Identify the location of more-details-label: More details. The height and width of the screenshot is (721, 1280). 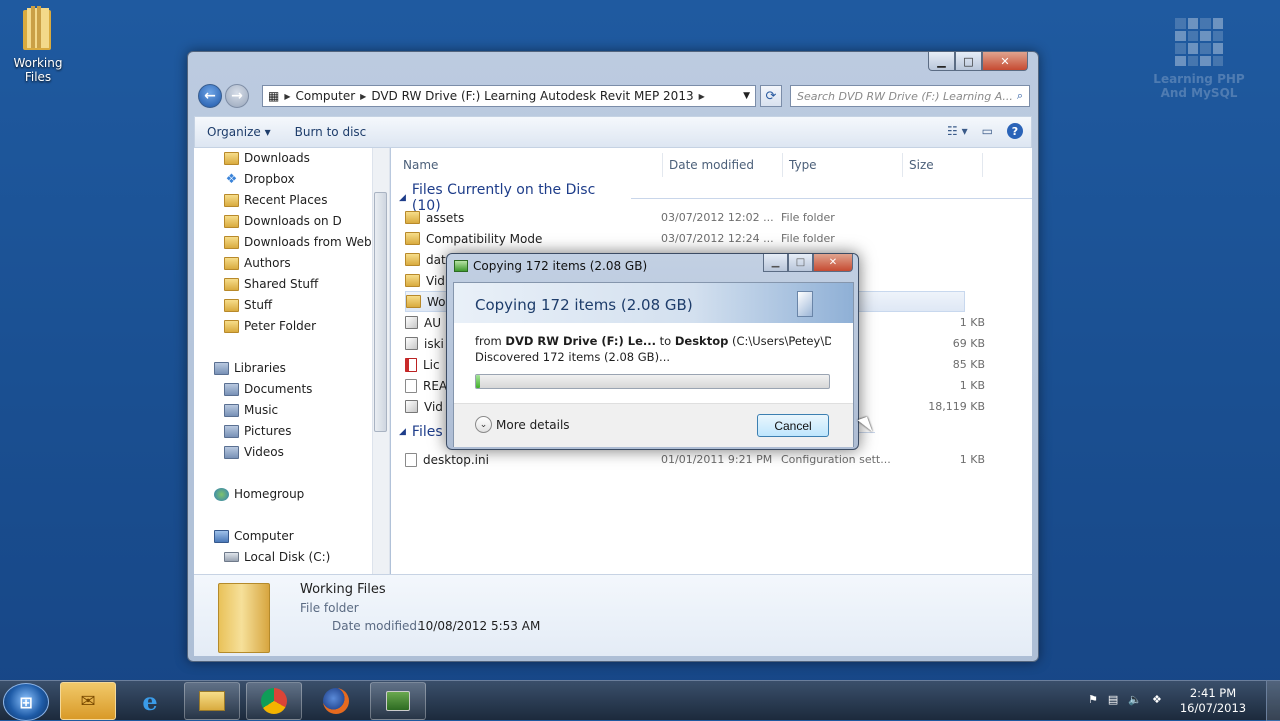
(533, 424).